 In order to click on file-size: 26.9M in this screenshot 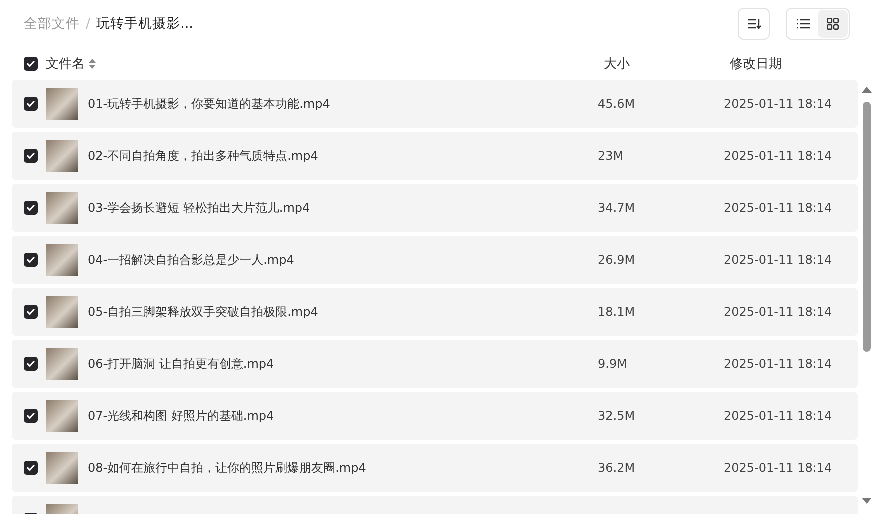, I will do `click(617, 260)`.